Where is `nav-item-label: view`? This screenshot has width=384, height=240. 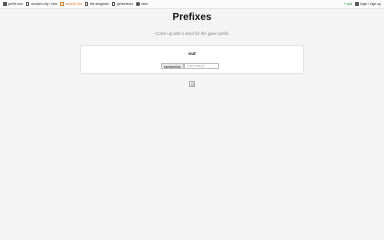 nav-item-label: view is located at coordinates (144, 4).